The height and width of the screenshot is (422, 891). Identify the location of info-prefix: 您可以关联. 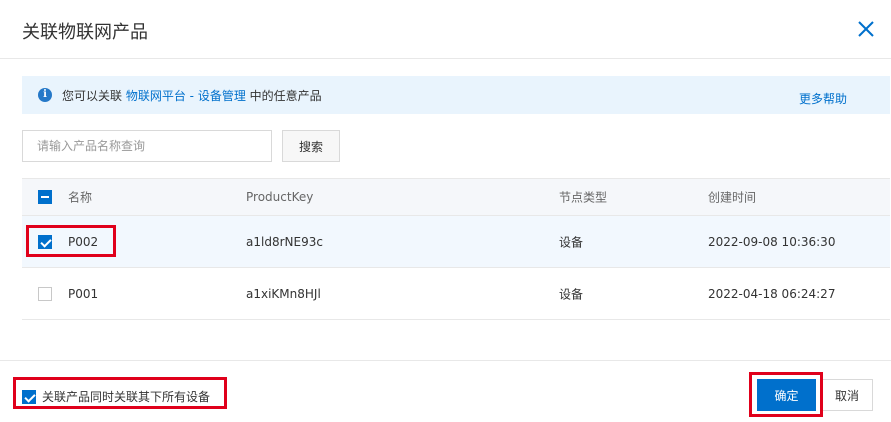
(94, 96).